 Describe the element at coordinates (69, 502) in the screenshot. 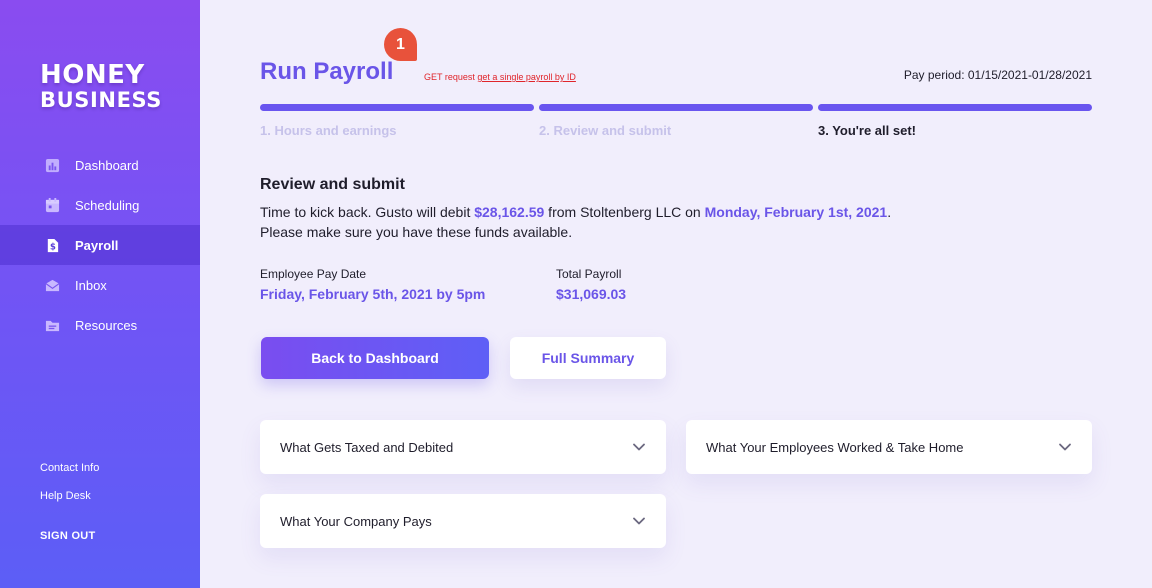

I see `help-desk-link: Help Desk` at that location.